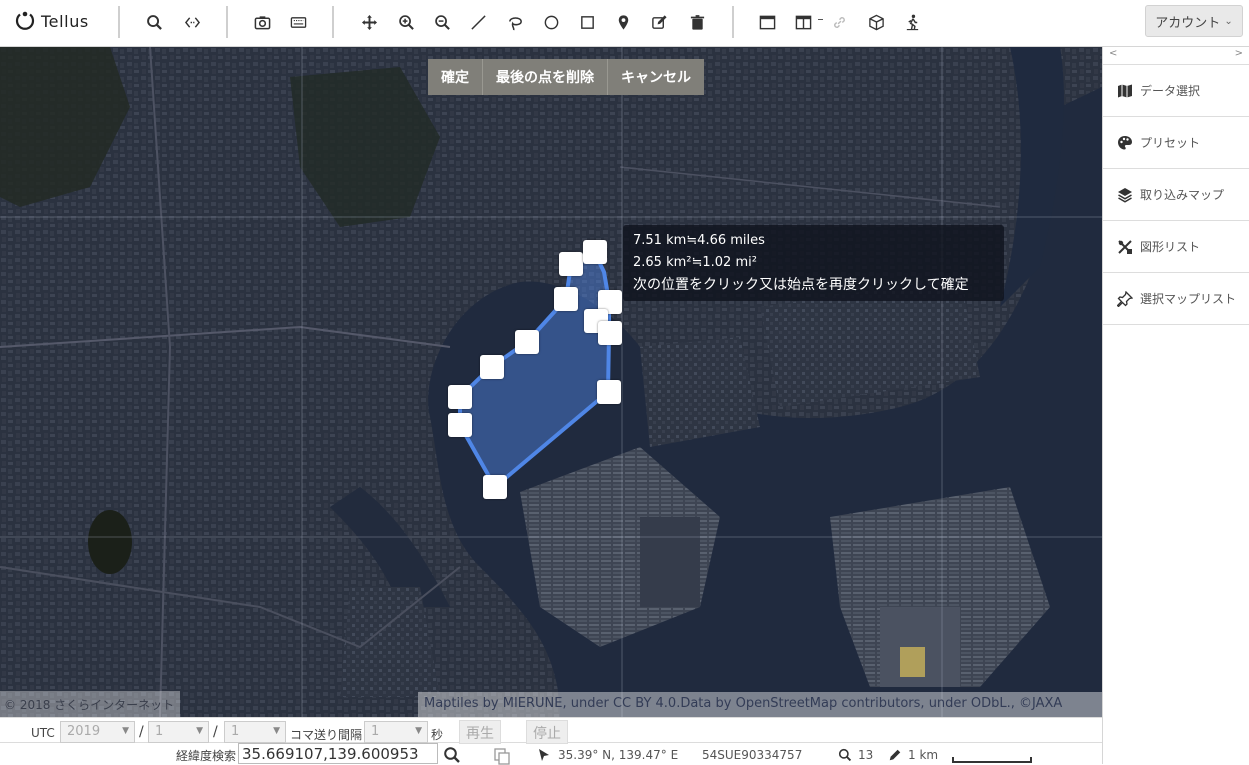  I want to click on palette-icon, so click(1125, 142).